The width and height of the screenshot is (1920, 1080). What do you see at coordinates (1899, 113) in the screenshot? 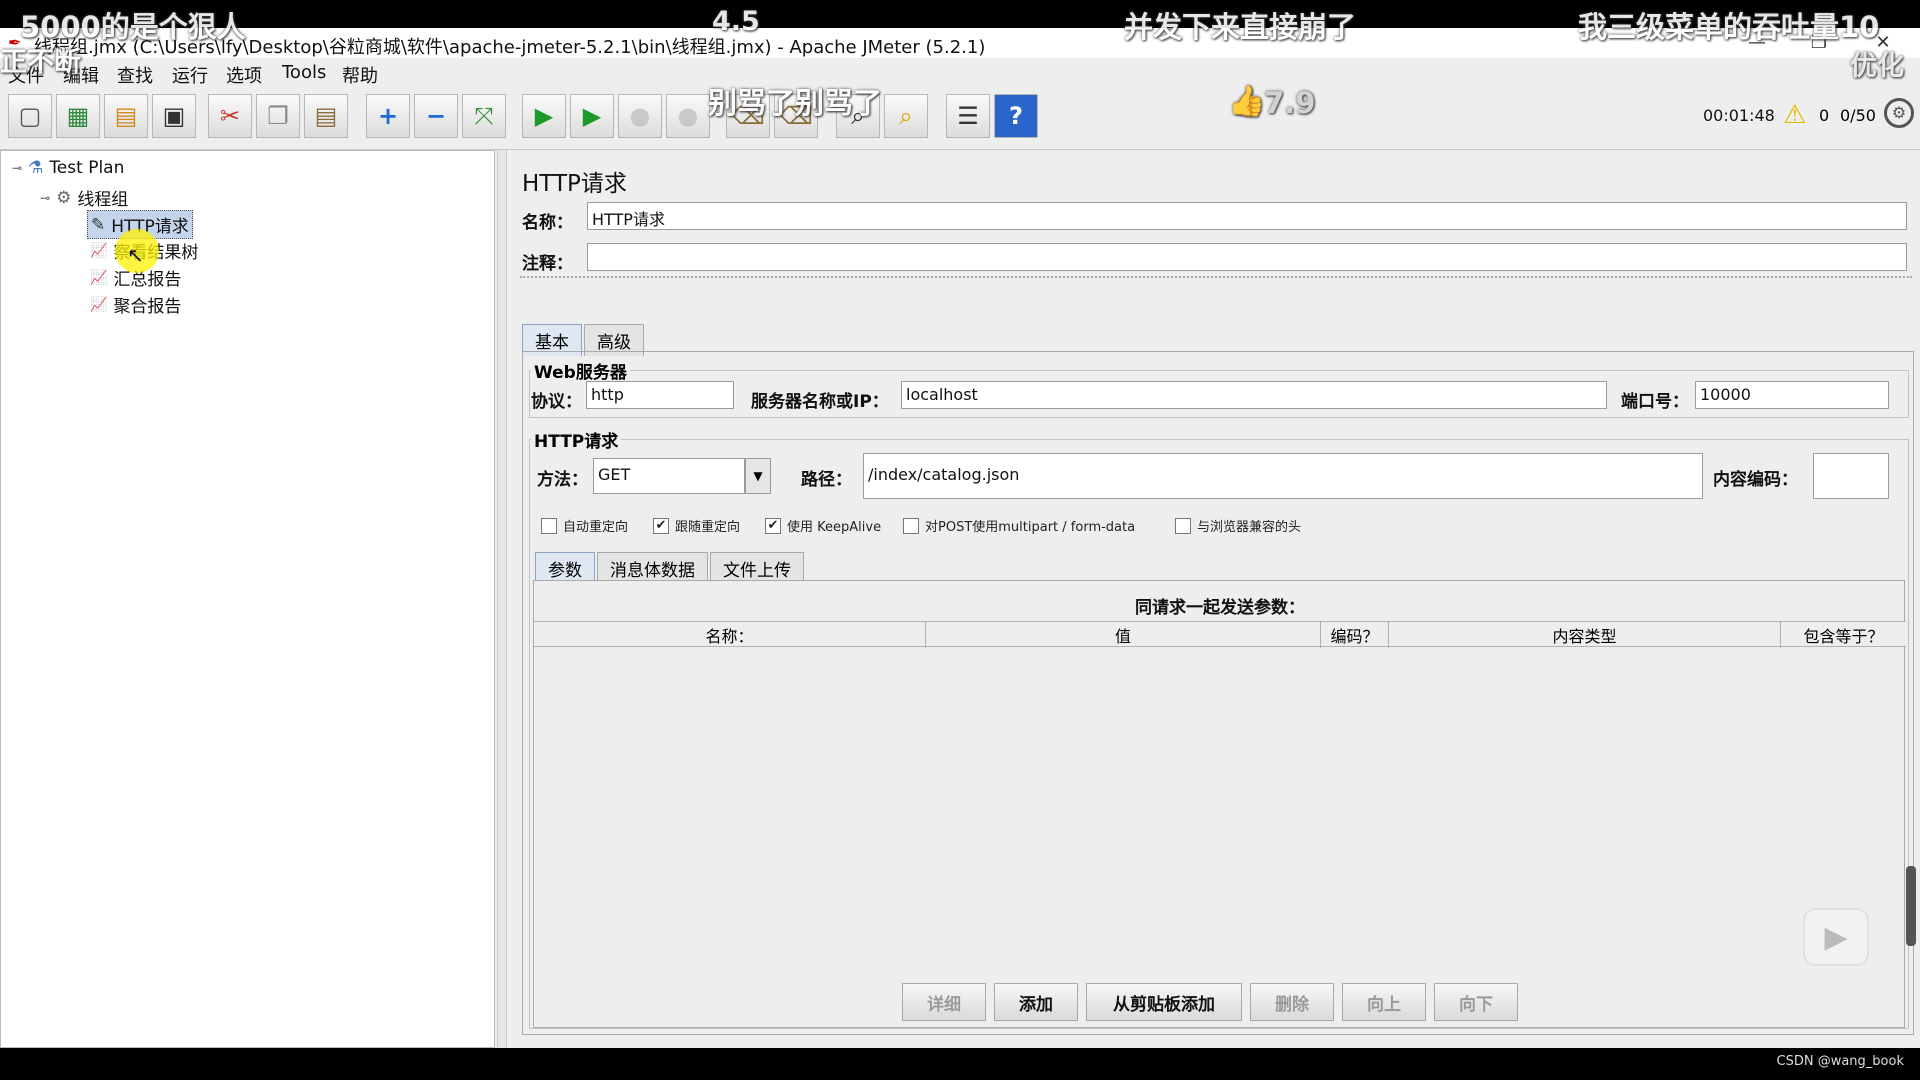
I see `remote-status-icon: ⚙` at bounding box center [1899, 113].